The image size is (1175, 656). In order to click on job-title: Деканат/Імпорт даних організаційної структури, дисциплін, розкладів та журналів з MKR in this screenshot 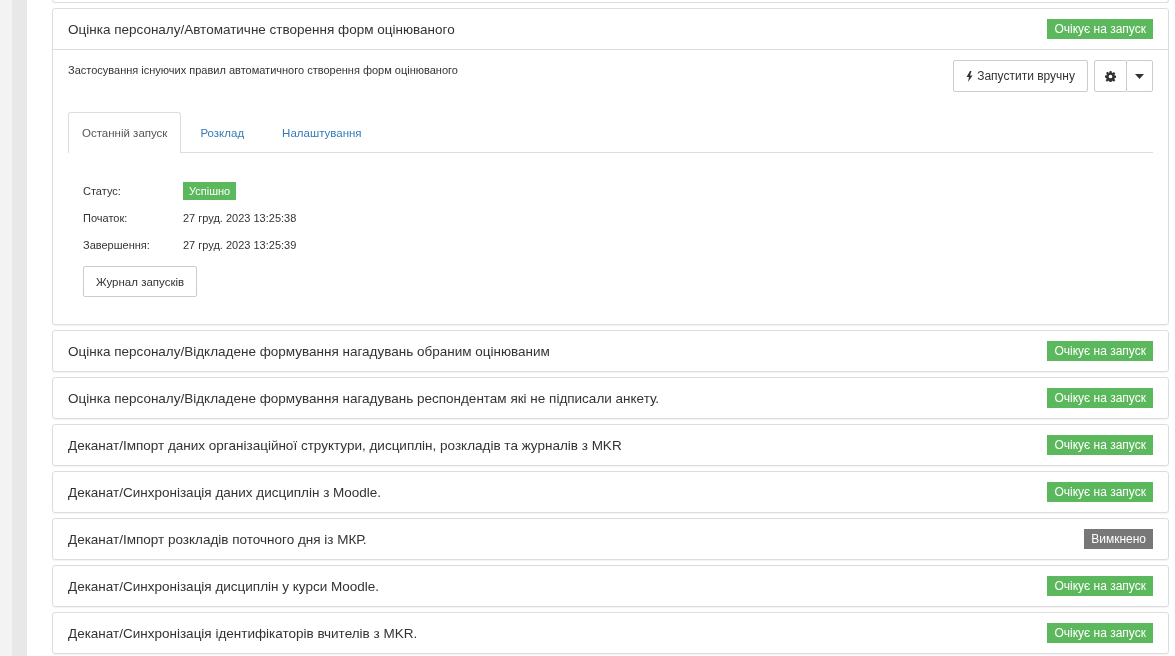, I will do `click(345, 445)`.